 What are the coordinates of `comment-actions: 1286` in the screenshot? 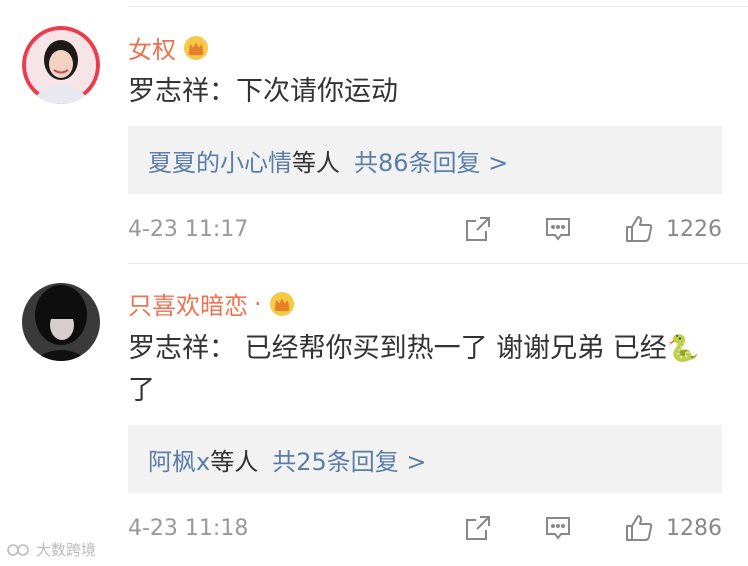 It's located at (567, 528).